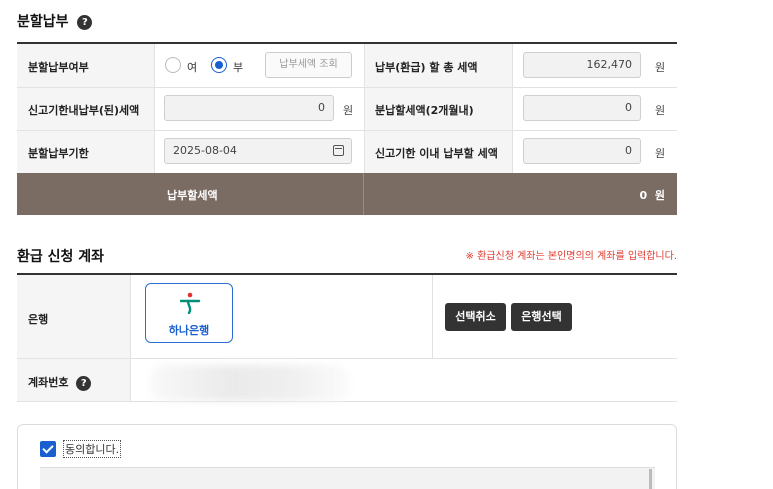  What do you see at coordinates (258, 151) in the screenshot?
I see `installment-deadline-date: 2025-08-04` at bounding box center [258, 151].